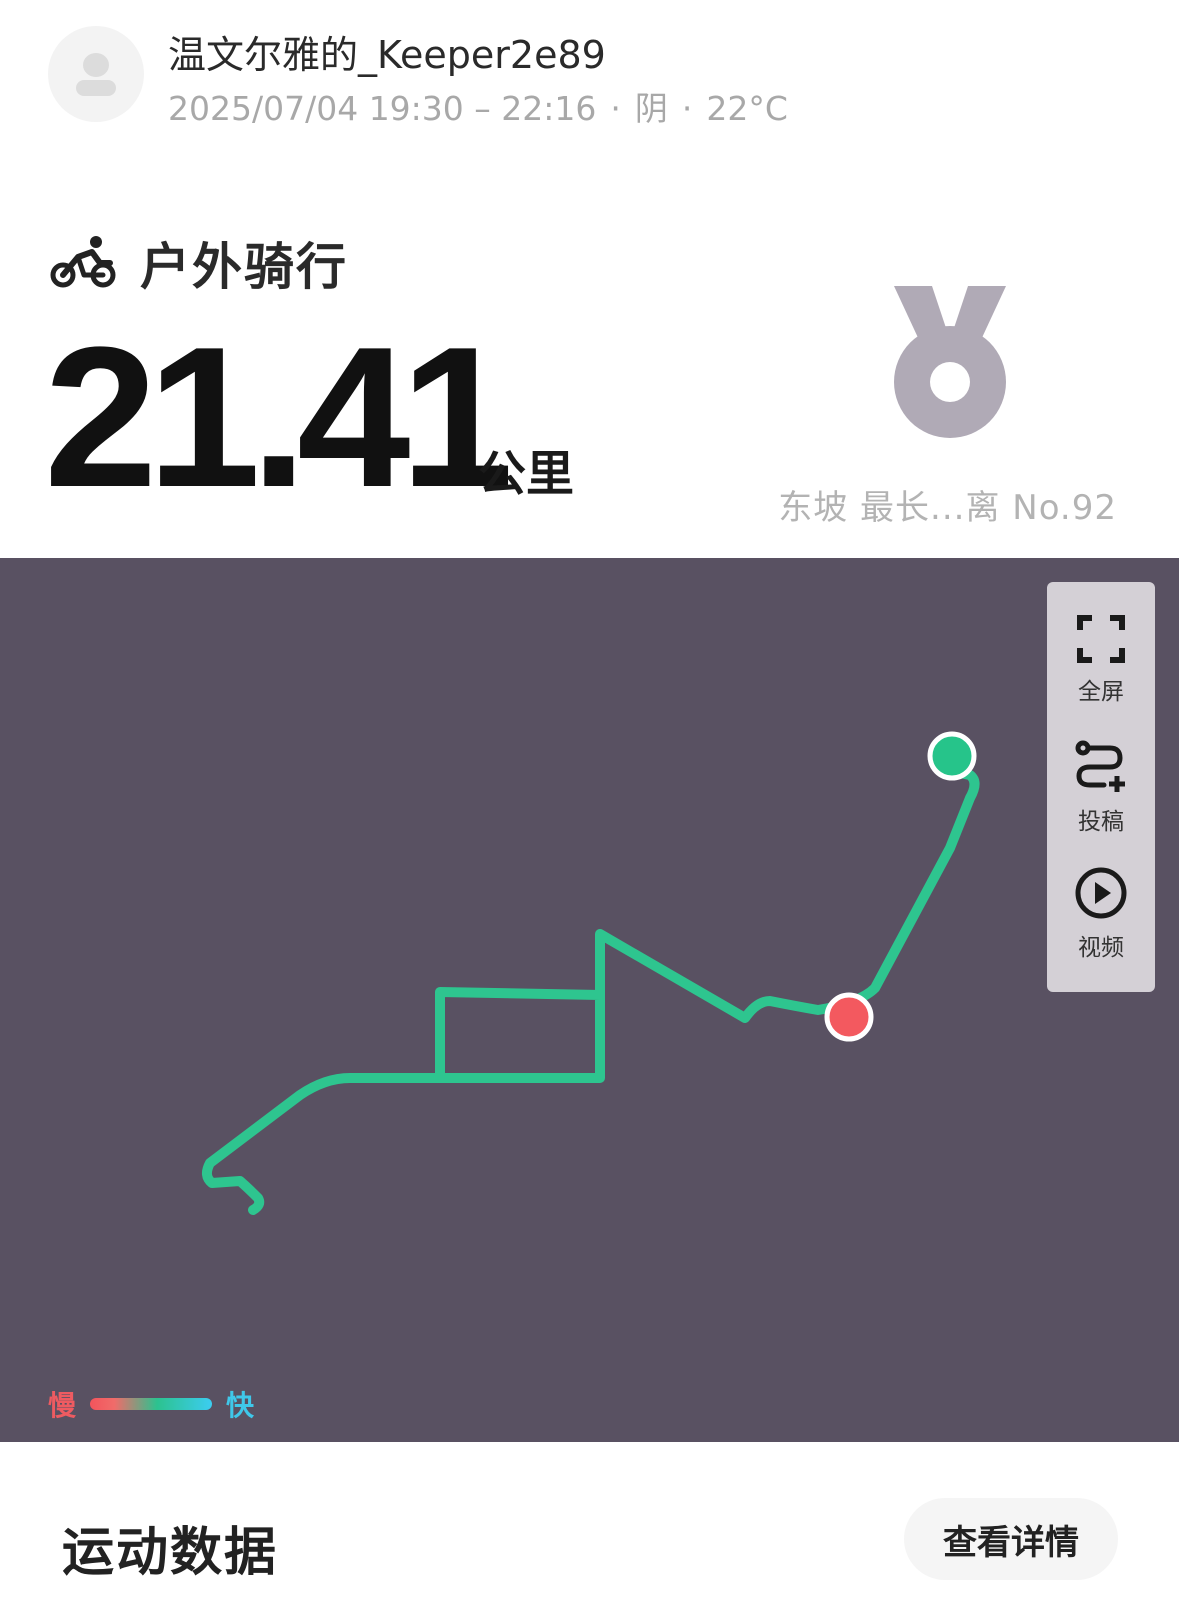 This screenshot has height=1618, width=1179. What do you see at coordinates (1101, 639) in the screenshot?
I see `fullscreen-icon` at bounding box center [1101, 639].